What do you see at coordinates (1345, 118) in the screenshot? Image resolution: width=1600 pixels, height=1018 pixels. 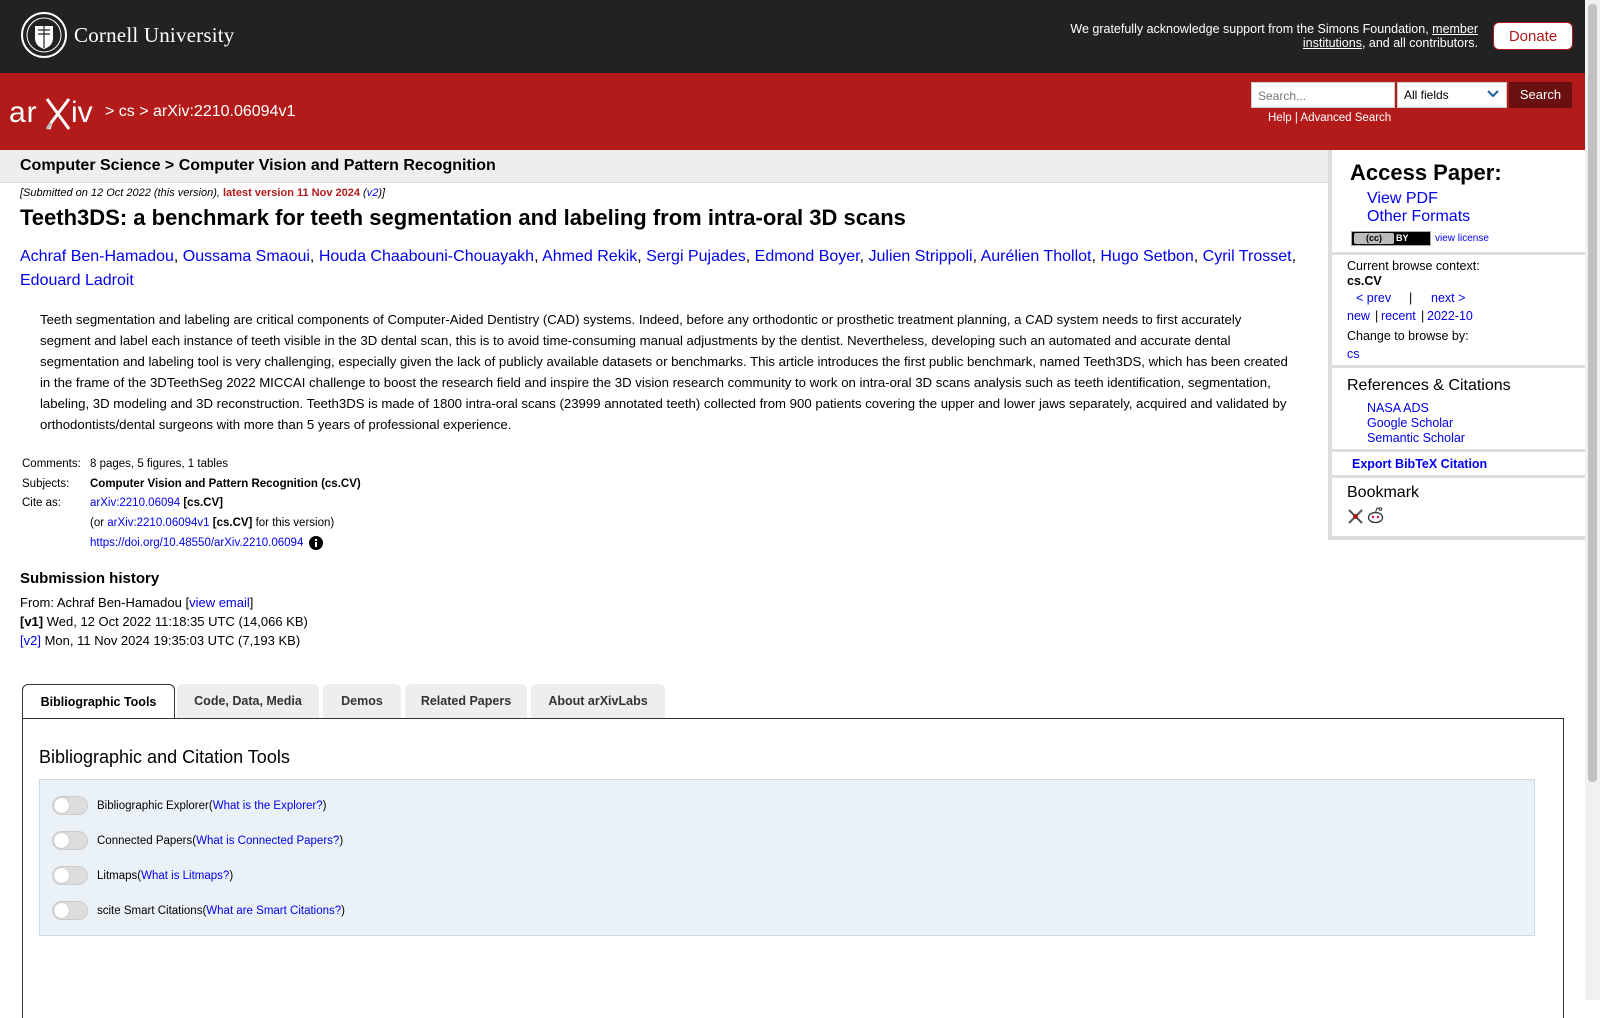 I see `advanced-search-link: Advanced Search` at bounding box center [1345, 118].